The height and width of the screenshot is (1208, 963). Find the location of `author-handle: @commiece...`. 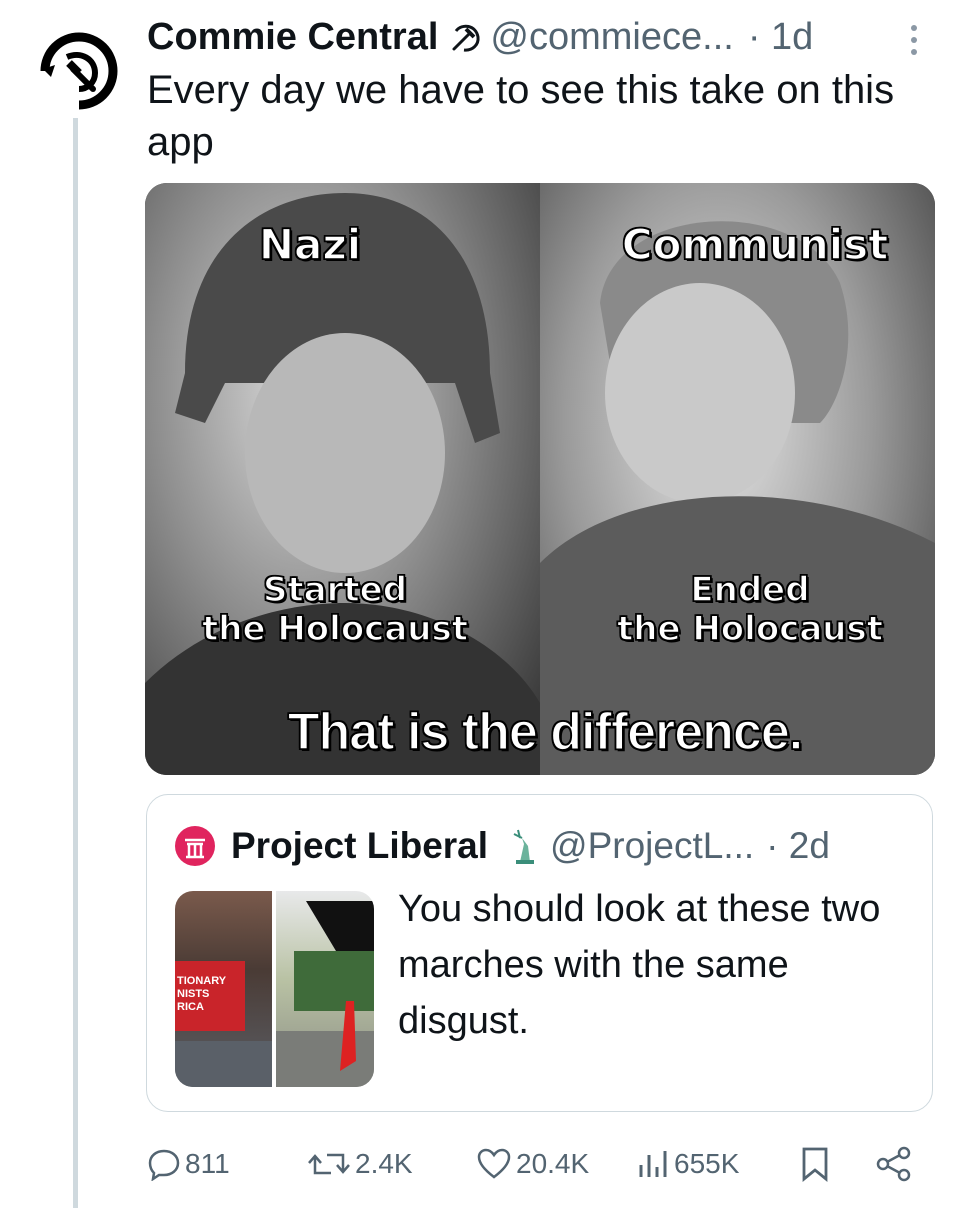

author-handle: @commiece... is located at coordinates (611, 37).